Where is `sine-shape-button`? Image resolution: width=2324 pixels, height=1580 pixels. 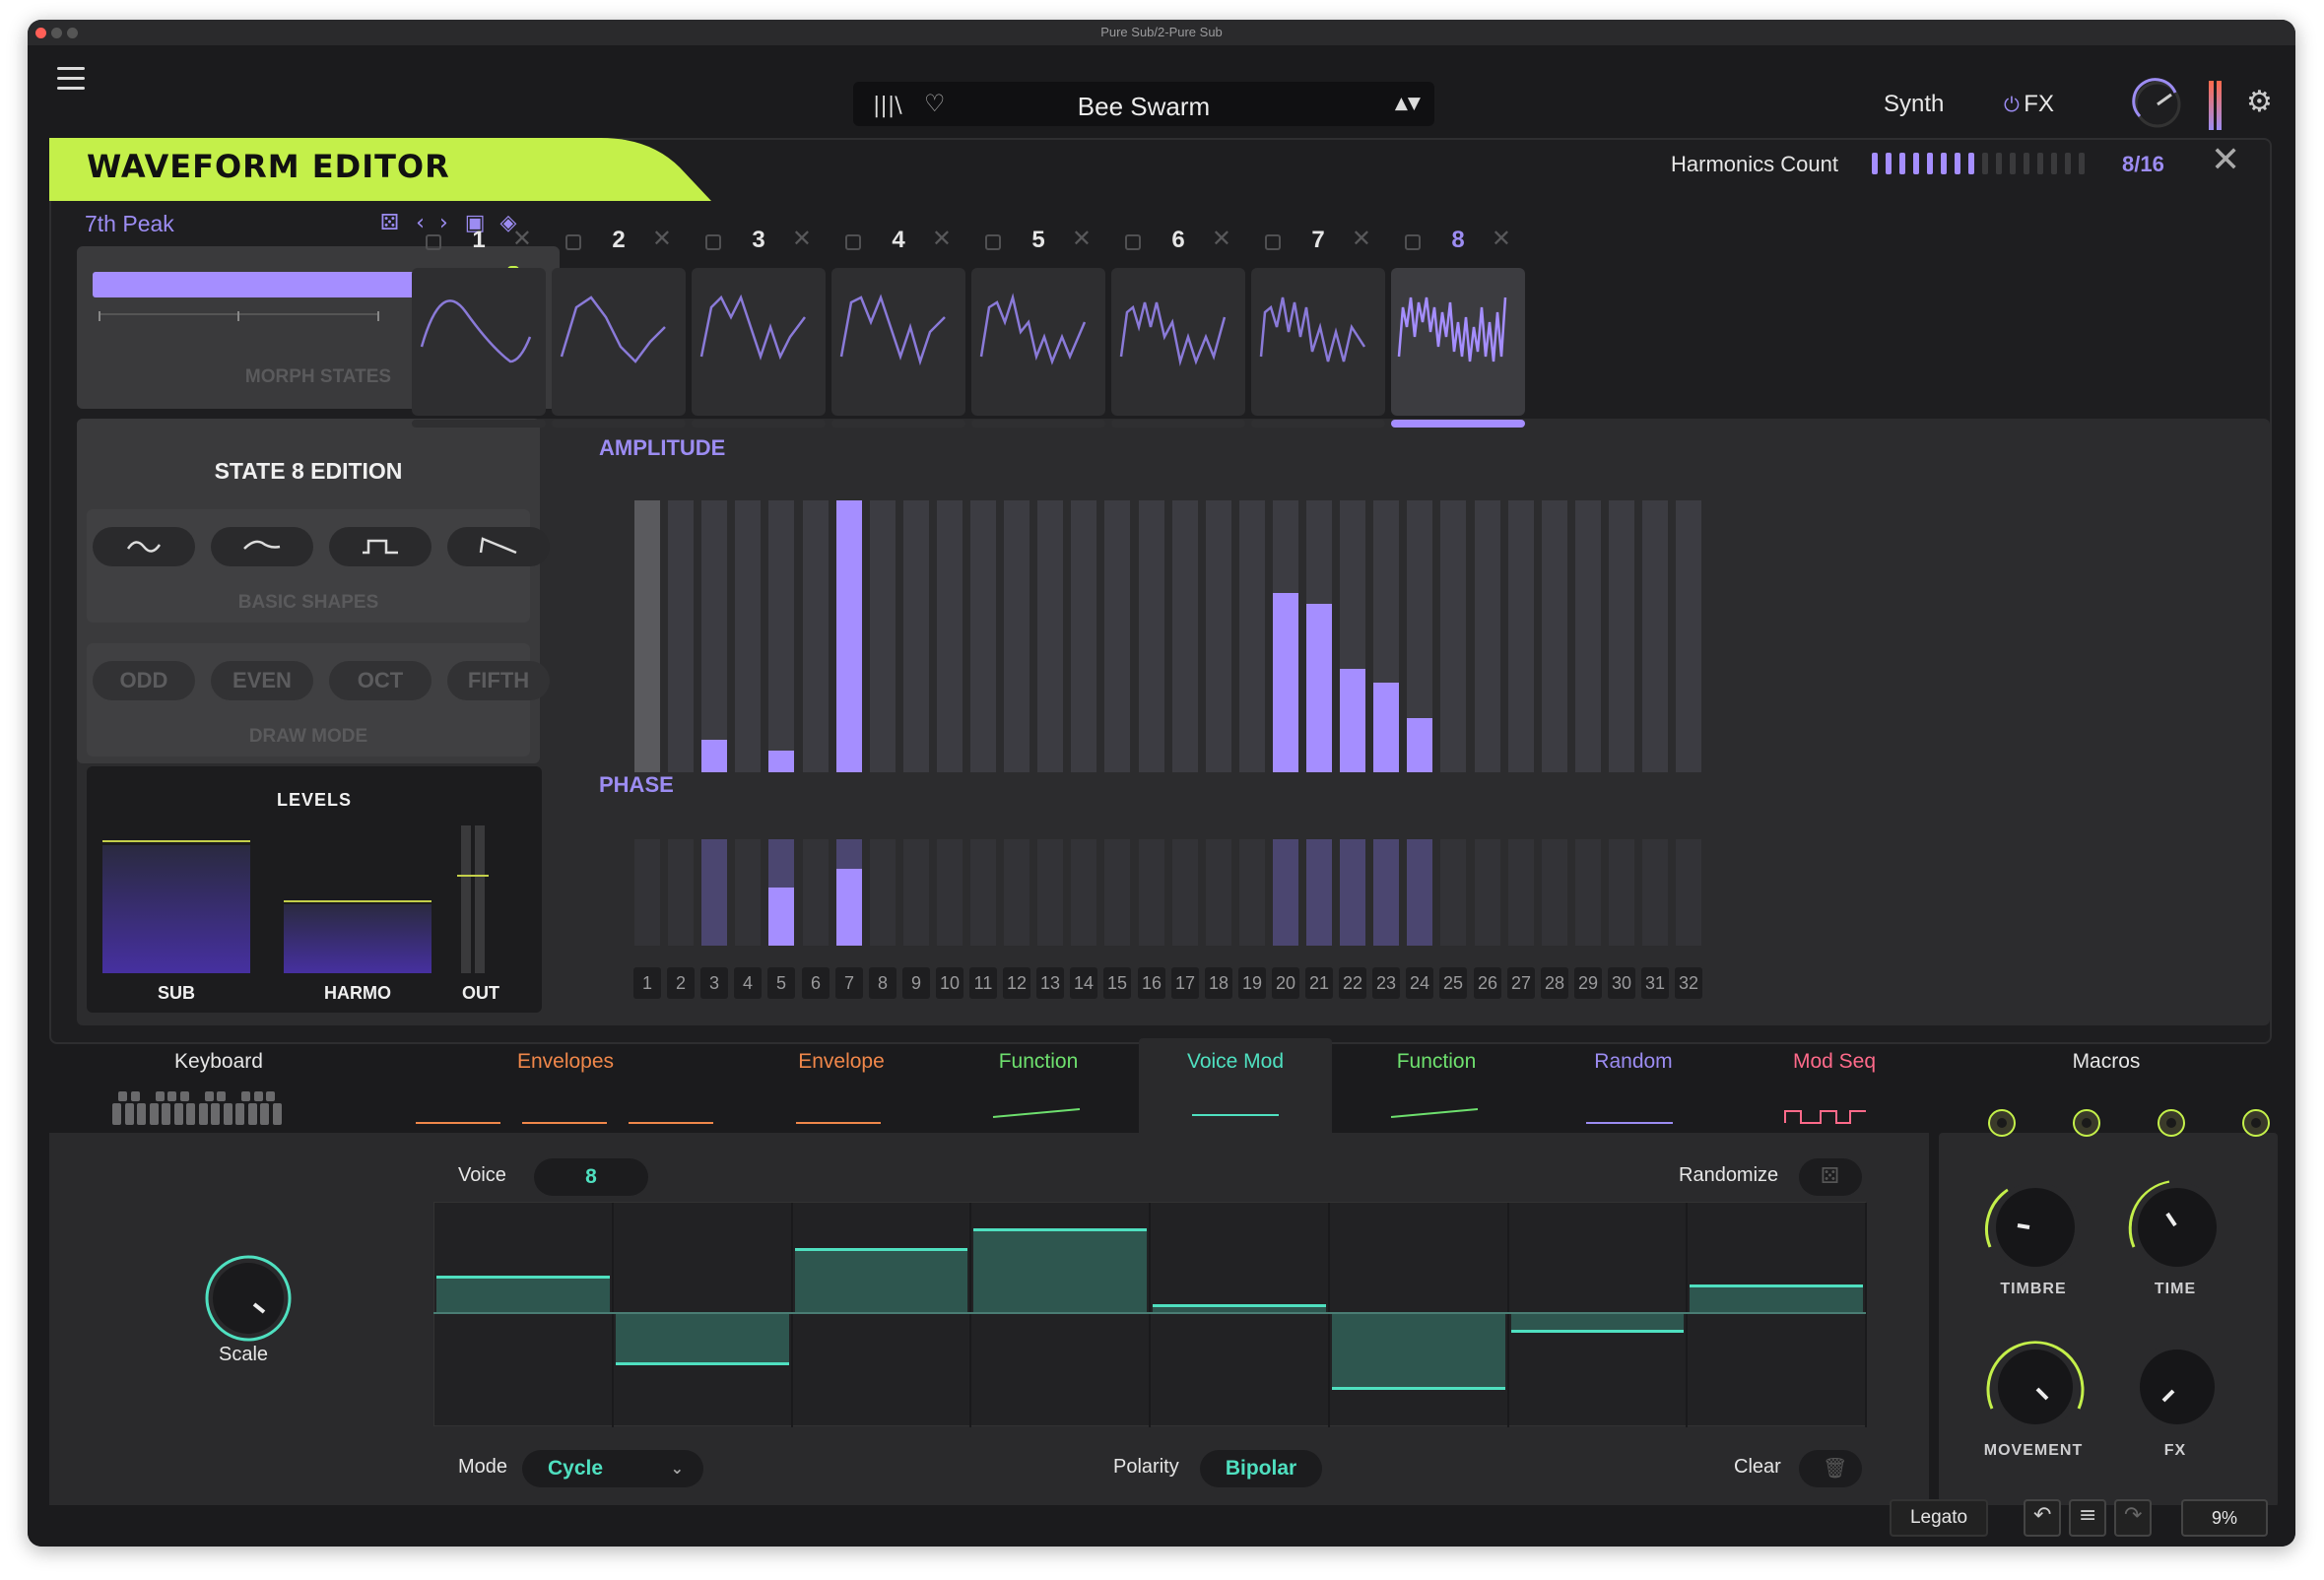
sine-shape-button is located at coordinates (144, 547).